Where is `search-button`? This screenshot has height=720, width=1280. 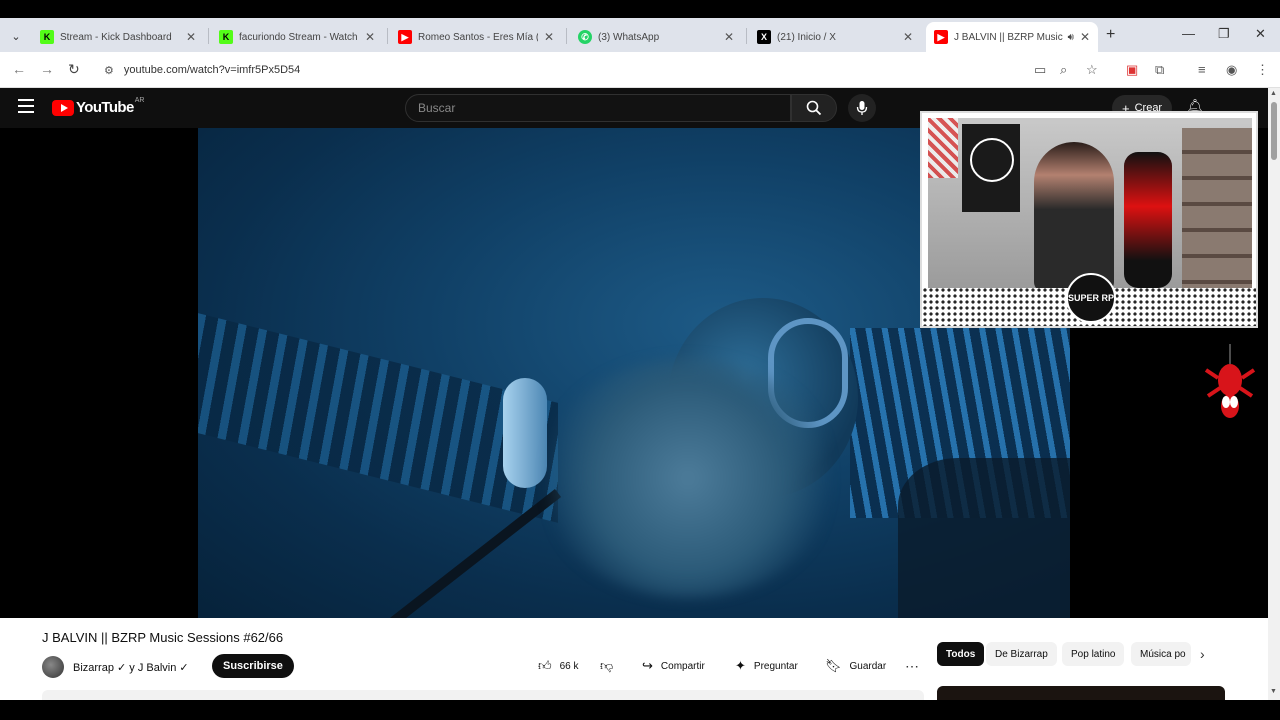
search-button is located at coordinates (814, 108).